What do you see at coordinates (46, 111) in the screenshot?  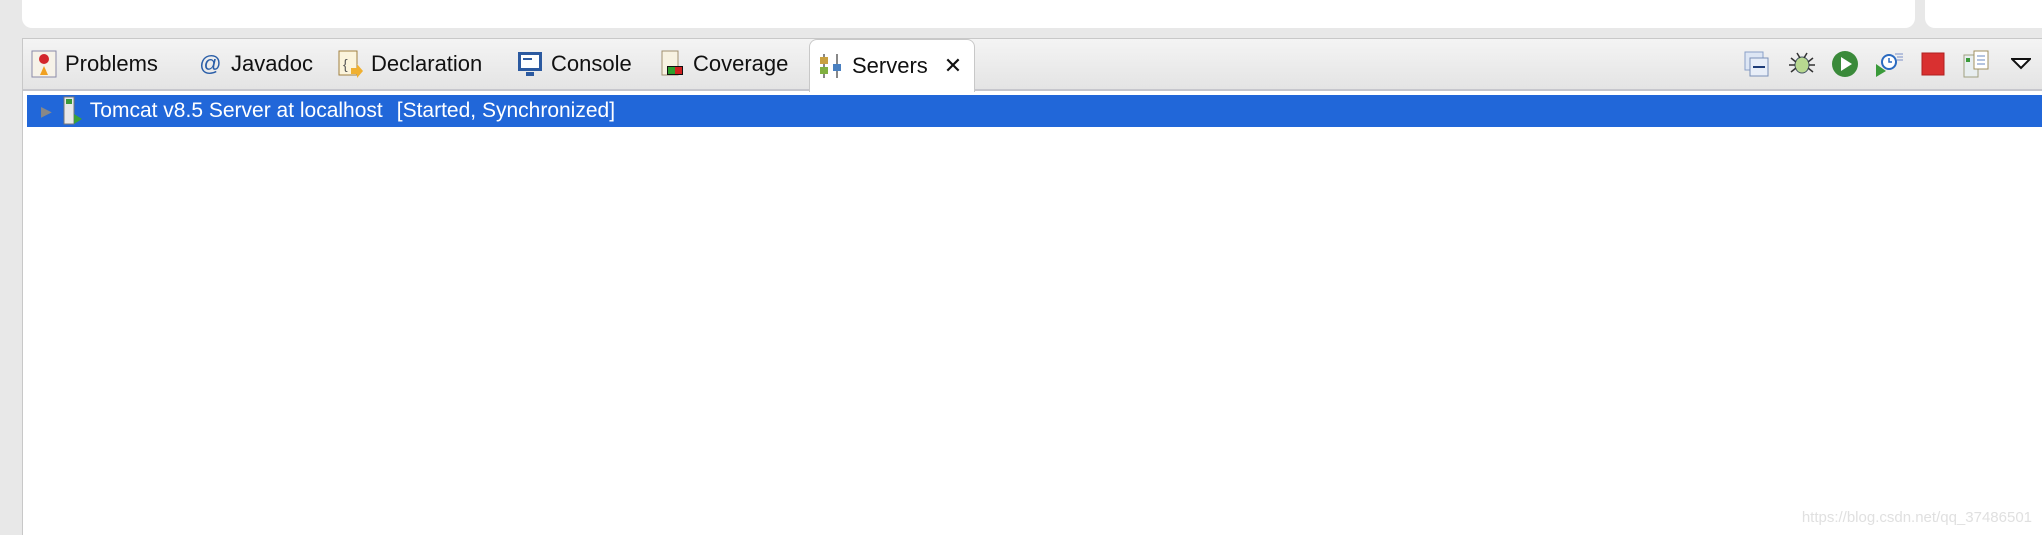 I see `expand-triangle-icon: ▶` at bounding box center [46, 111].